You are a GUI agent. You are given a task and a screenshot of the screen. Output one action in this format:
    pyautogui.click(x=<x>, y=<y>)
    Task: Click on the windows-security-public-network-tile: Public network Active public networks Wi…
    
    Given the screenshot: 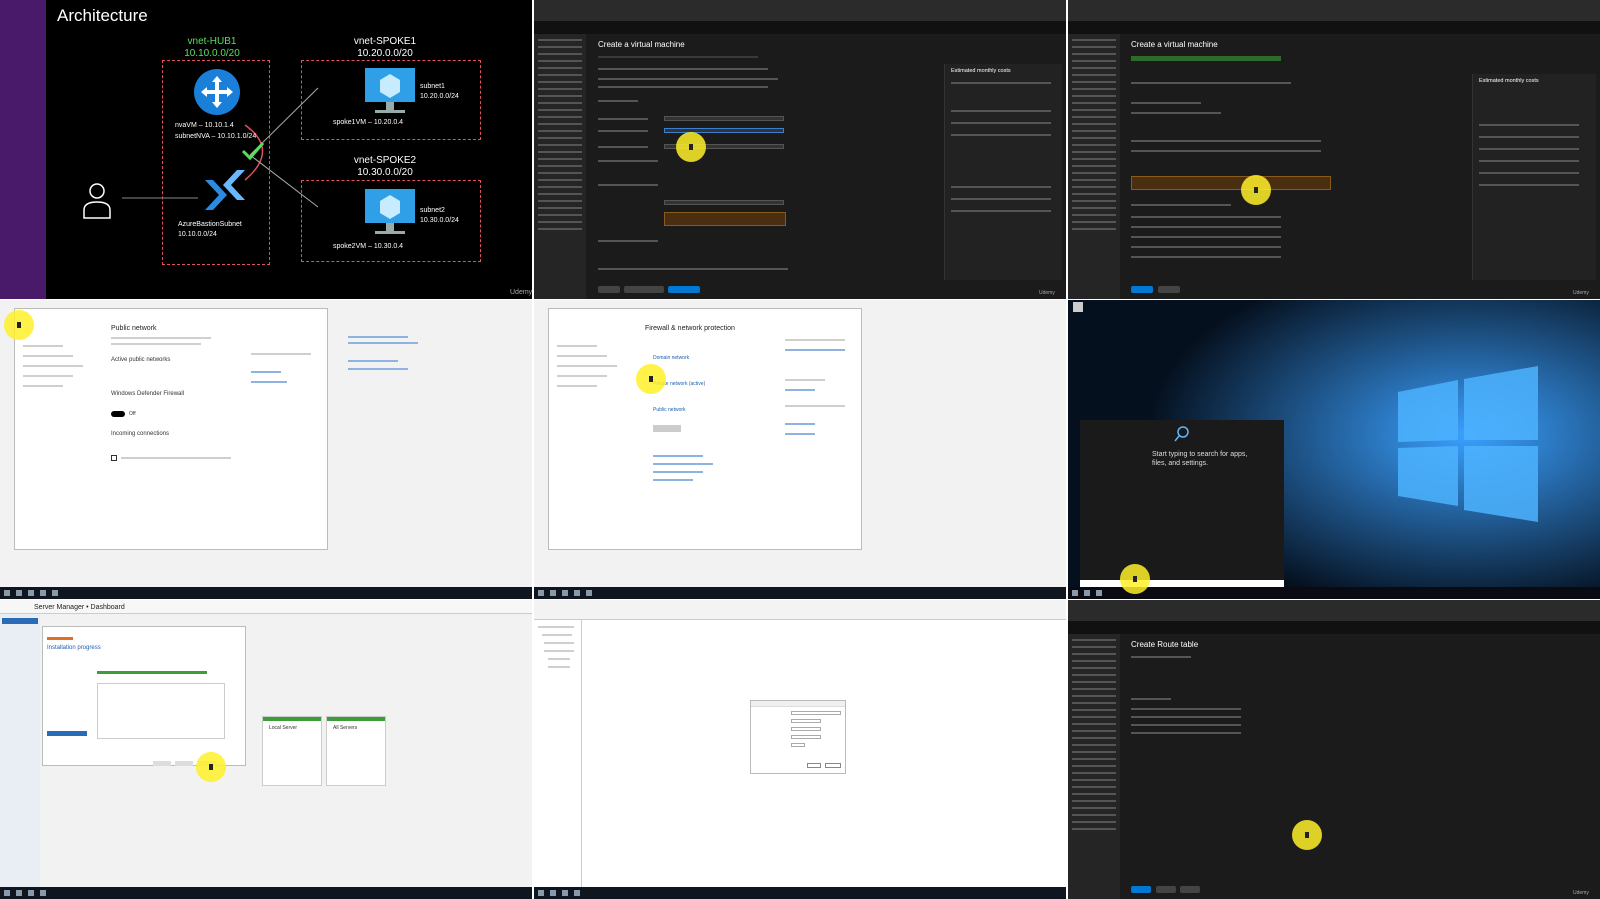 What is the action you would take?
    pyautogui.click(x=266, y=449)
    